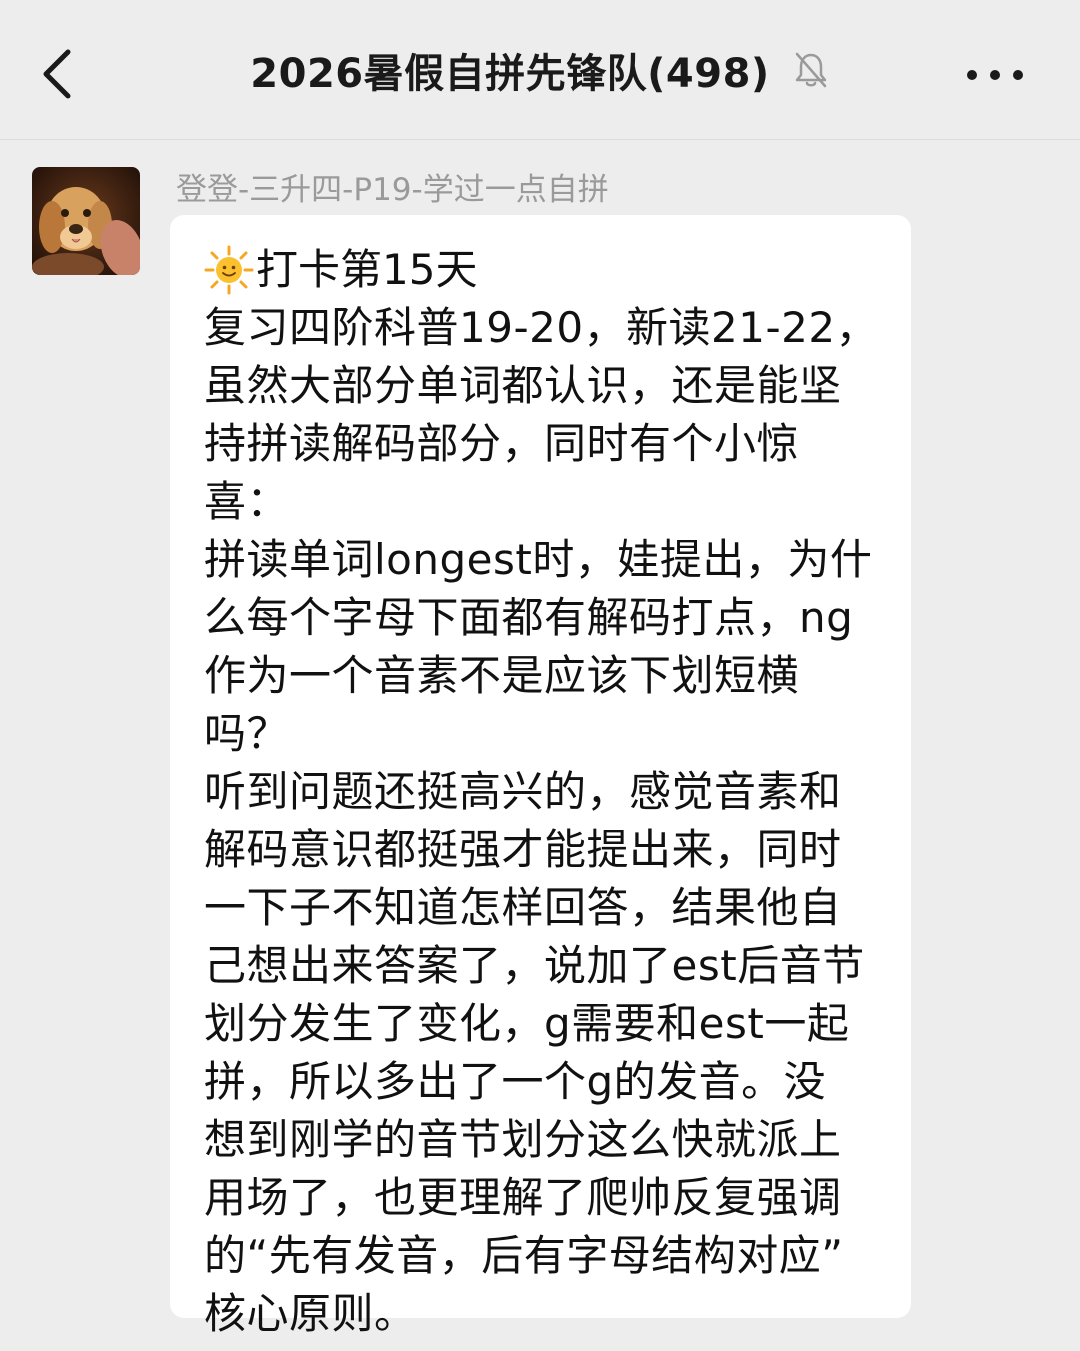  I want to click on more-options-button, so click(995, 75).